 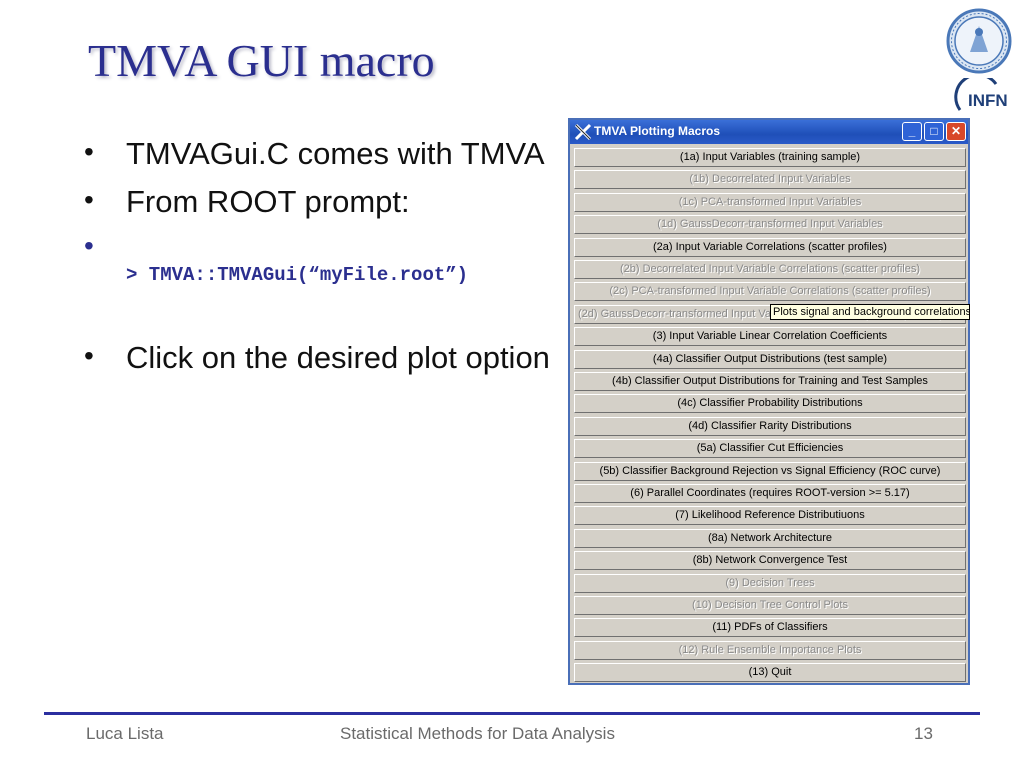 I want to click on tooltip: Plots signal and background correlations, so click(x=870, y=312).